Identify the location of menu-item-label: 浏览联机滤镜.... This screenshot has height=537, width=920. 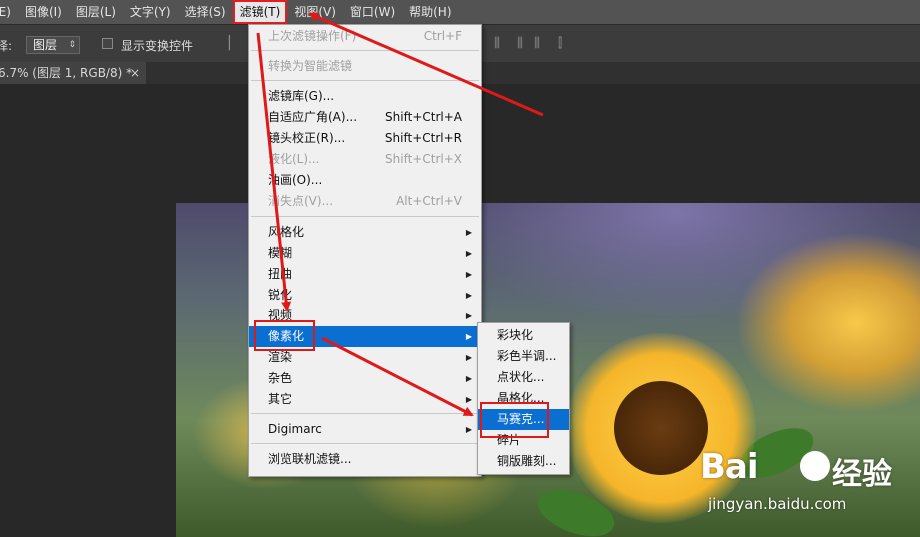
(310, 459).